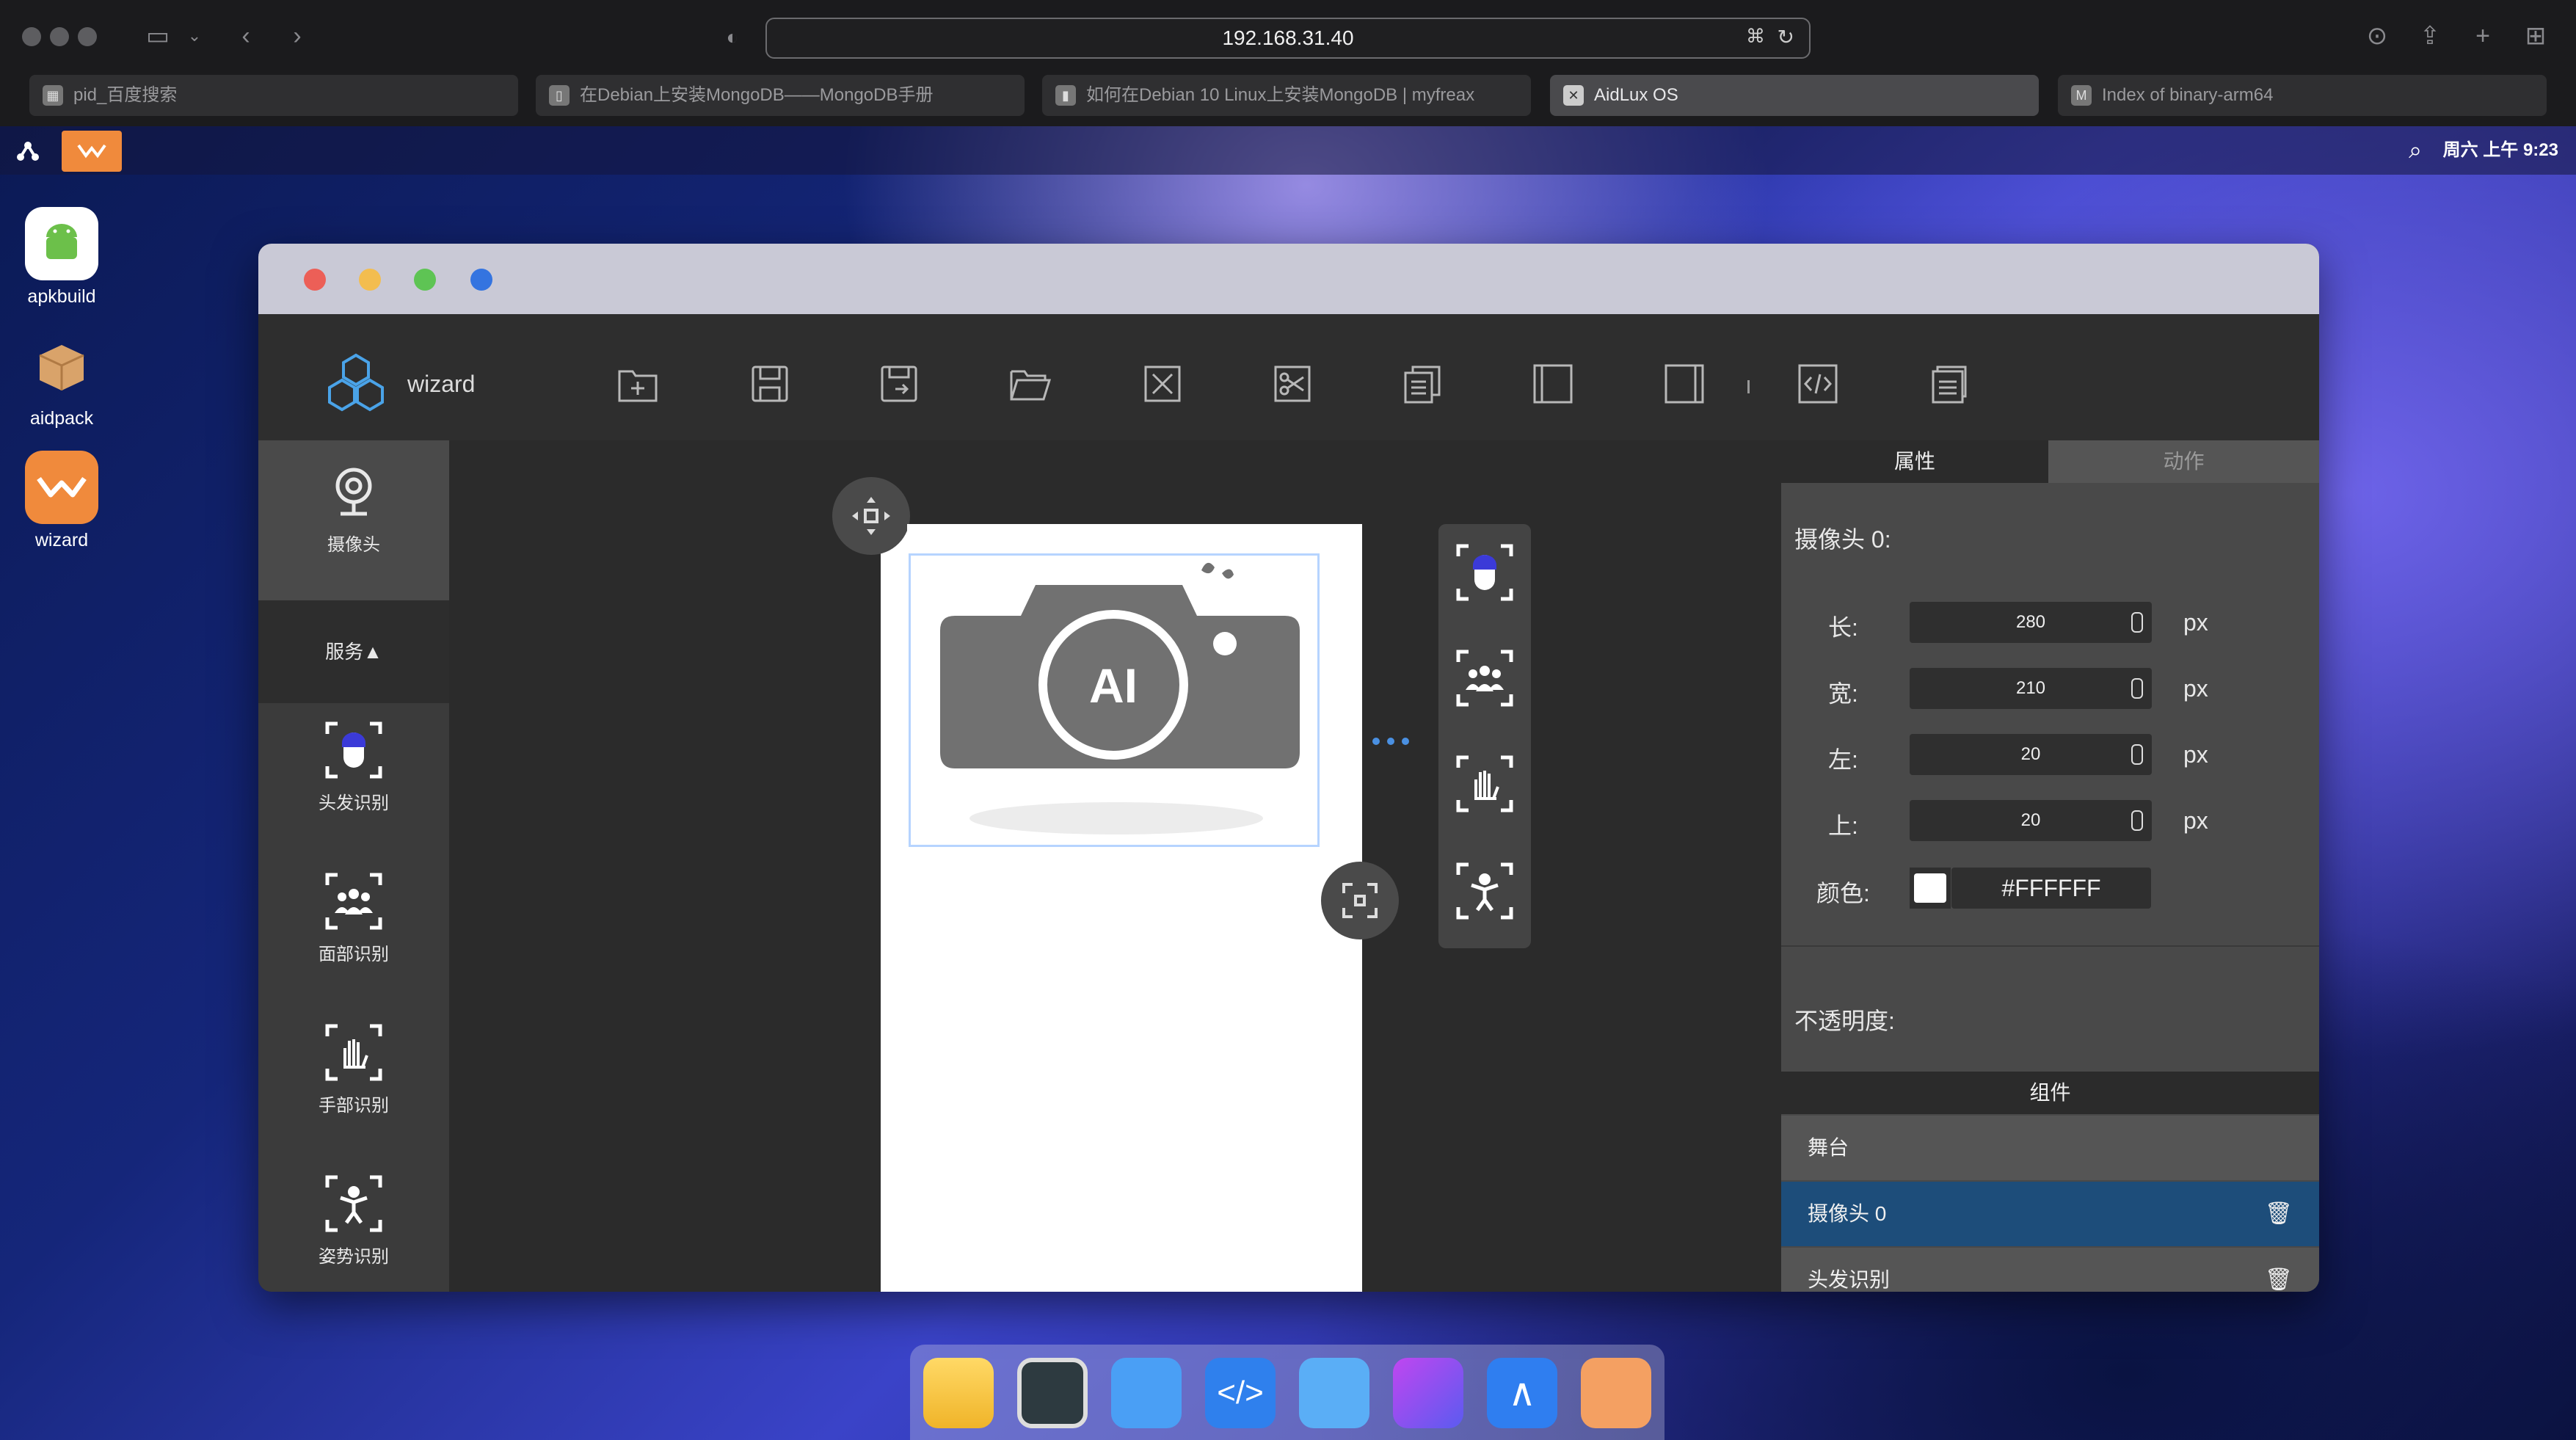 This screenshot has width=2576, height=1440. Describe the element at coordinates (1288, 150) in the screenshot. I see `os-menu-bar: ⌕ 周六 上午 9:23` at that location.